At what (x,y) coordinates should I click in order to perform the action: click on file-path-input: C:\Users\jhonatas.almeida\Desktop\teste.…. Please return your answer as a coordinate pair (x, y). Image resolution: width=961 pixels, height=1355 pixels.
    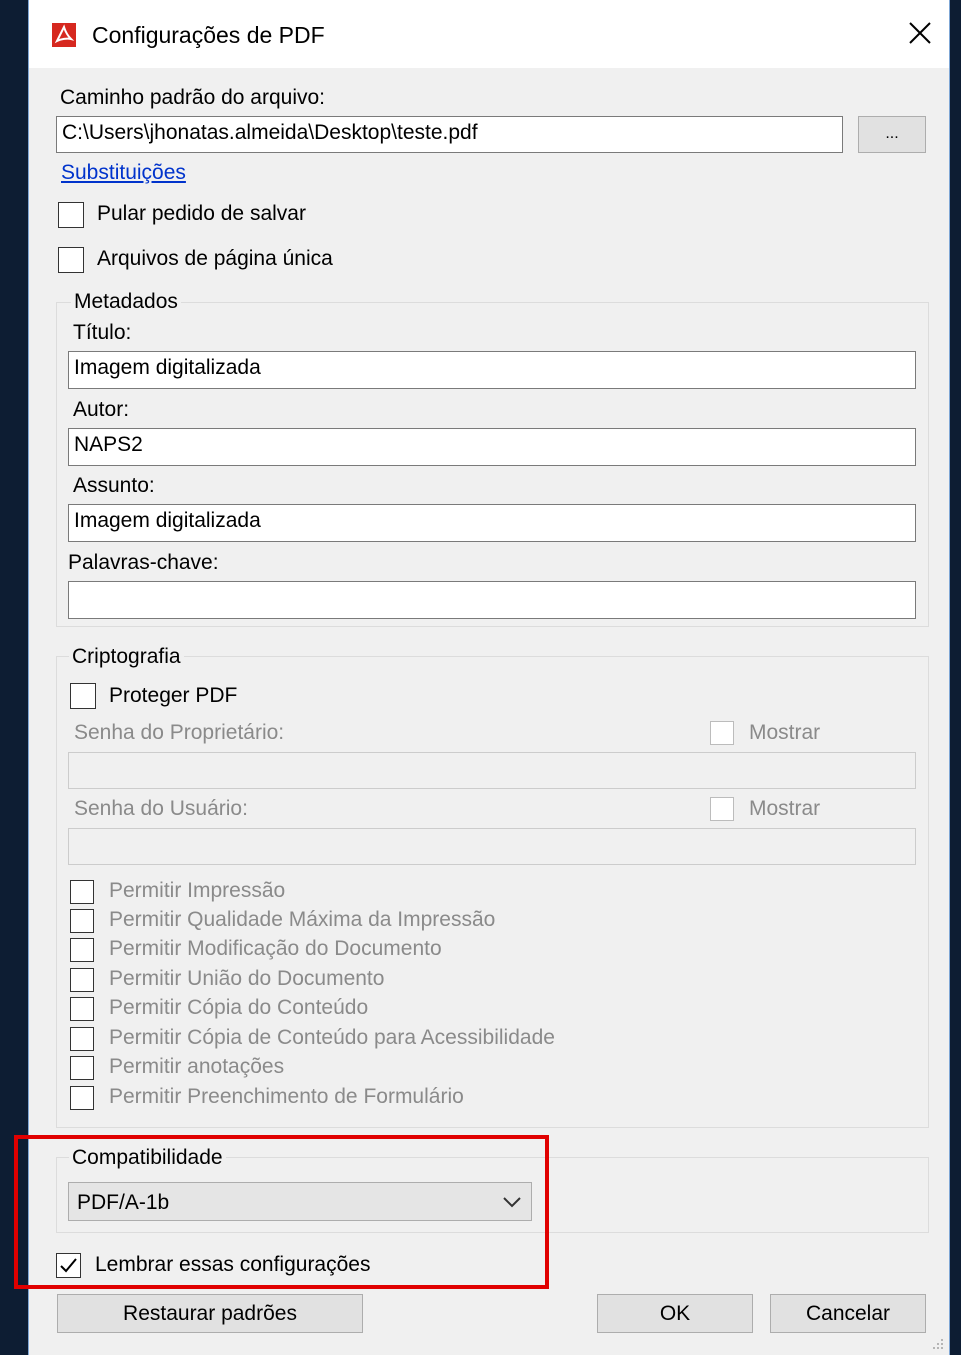
    Looking at the image, I should click on (449, 134).